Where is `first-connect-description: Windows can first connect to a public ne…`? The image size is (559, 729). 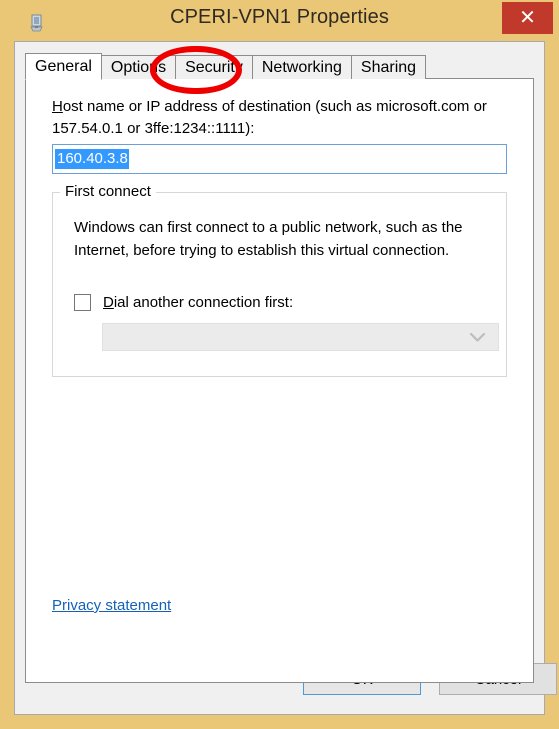
first-connect-description: Windows can first connect to a public ne… is located at coordinates (268, 239).